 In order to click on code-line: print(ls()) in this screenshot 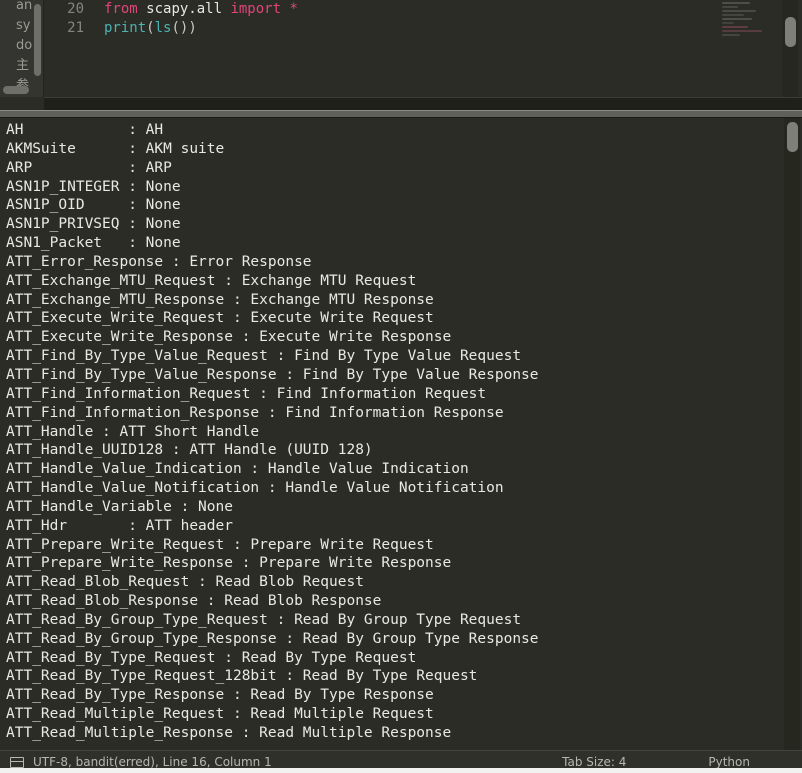, I will do `click(453, 28)`.